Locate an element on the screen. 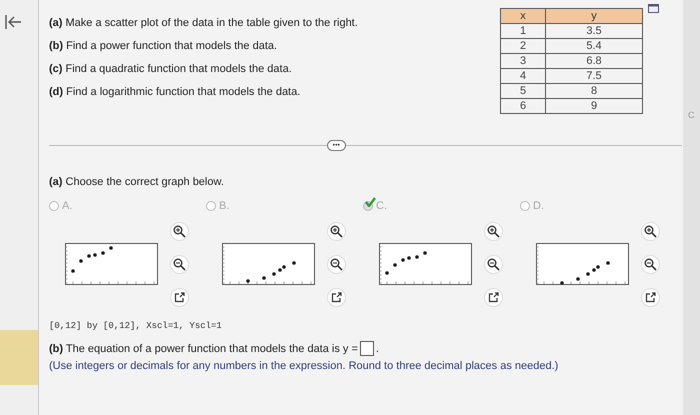 This screenshot has width=700, height=415. option-label: A. is located at coordinates (67, 206).